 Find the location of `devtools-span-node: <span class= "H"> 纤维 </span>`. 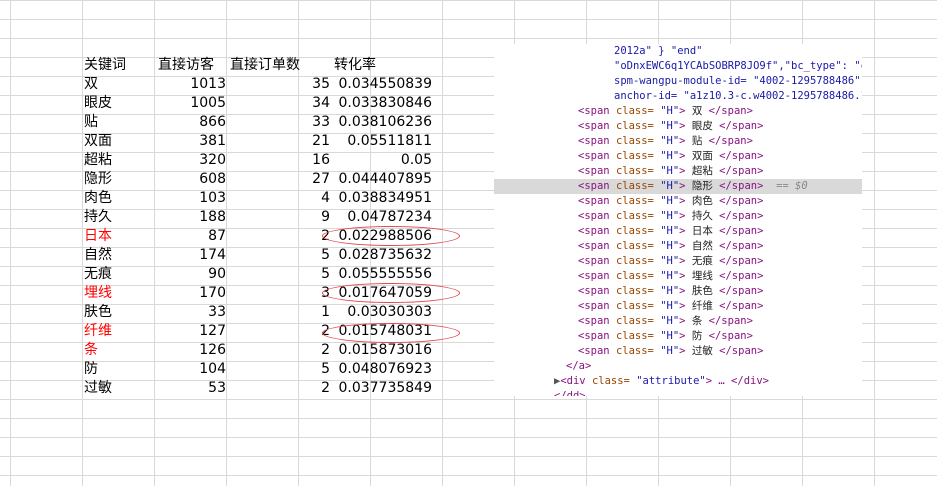

devtools-span-node: <span class= "H"> 纤维 </span> is located at coordinates (678, 306).